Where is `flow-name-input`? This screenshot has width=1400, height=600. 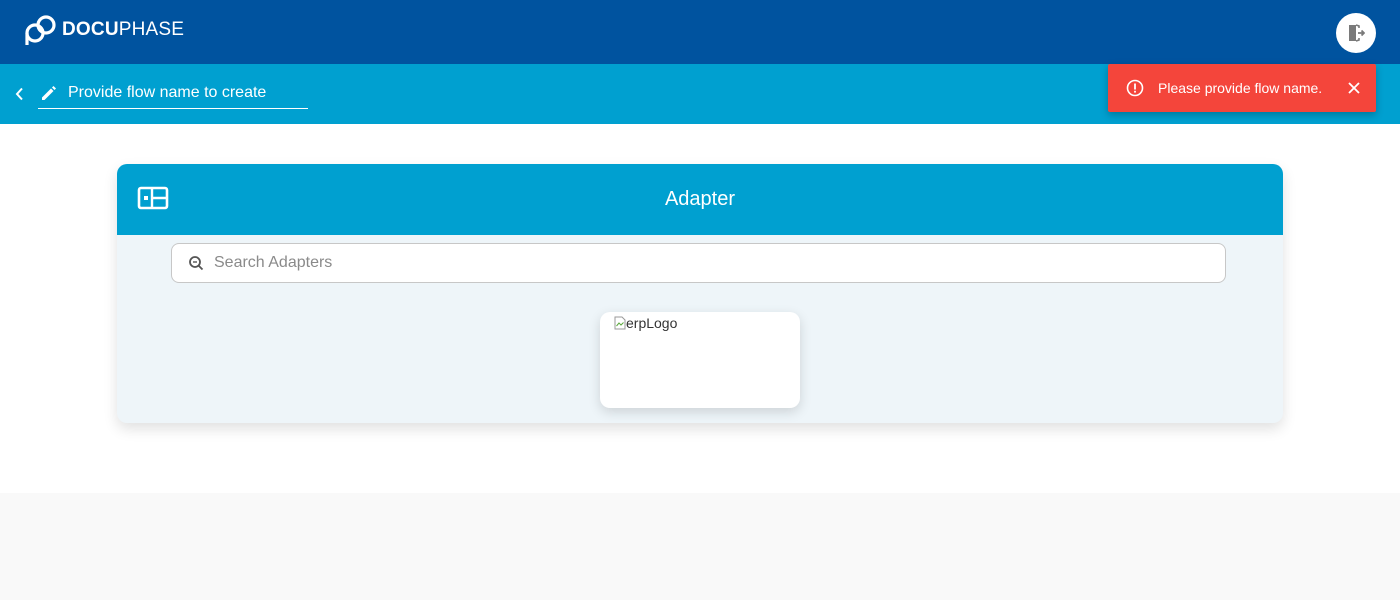 flow-name-input is located at coordinates (183, 93).